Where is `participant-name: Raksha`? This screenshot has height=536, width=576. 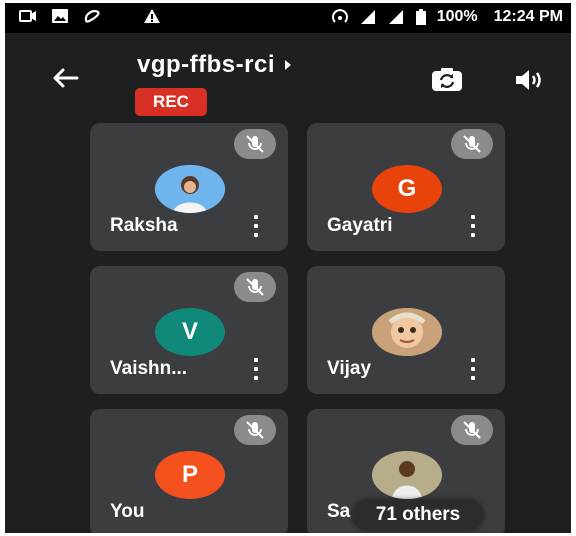 participant-name: Raksha is located at coordinates (144, 225).